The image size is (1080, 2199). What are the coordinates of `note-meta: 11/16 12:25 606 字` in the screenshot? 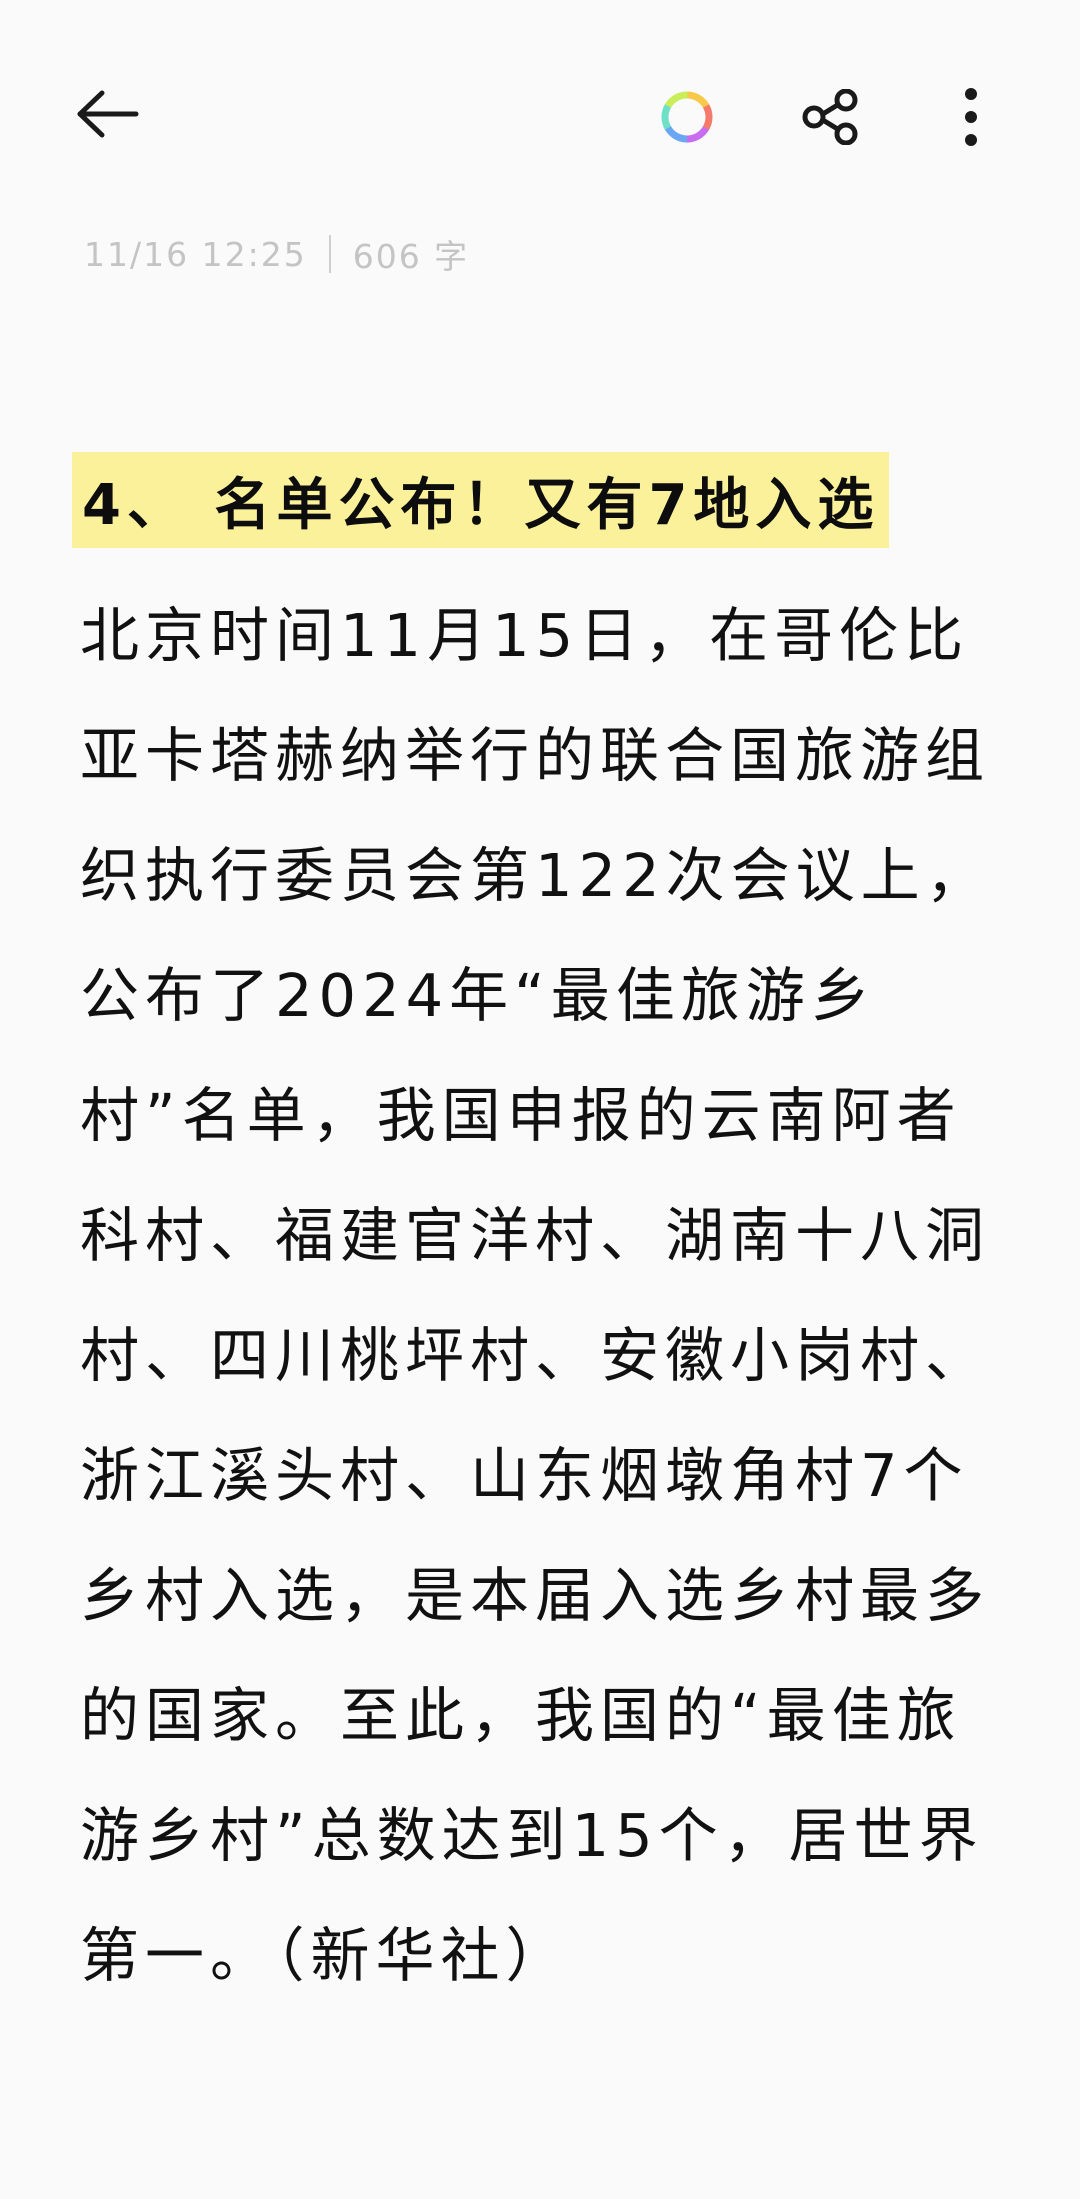 It's located at (277, 255).